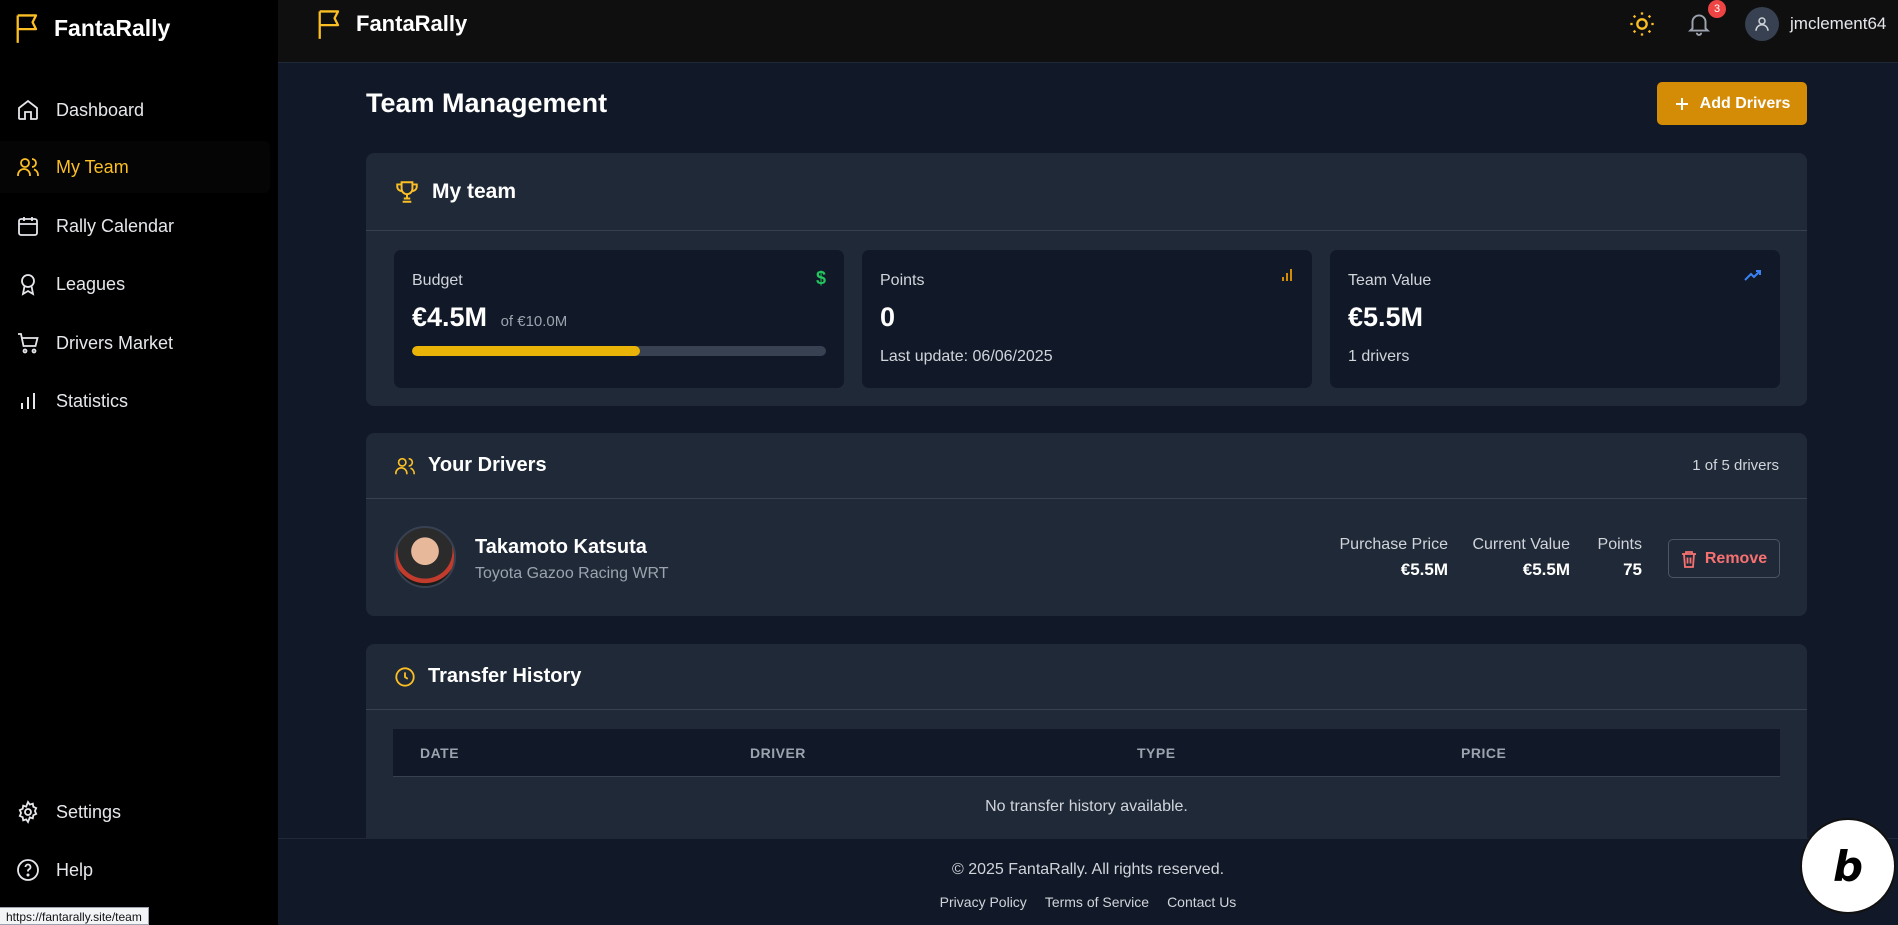 The width and height of the screenshot is (1898, 925). What do you see at coordinates (1086, 753) in the screenshot?
I see `transfer-table-header: DATE DRIVER TYPE PRICE` at bounding box center [1086, 753].